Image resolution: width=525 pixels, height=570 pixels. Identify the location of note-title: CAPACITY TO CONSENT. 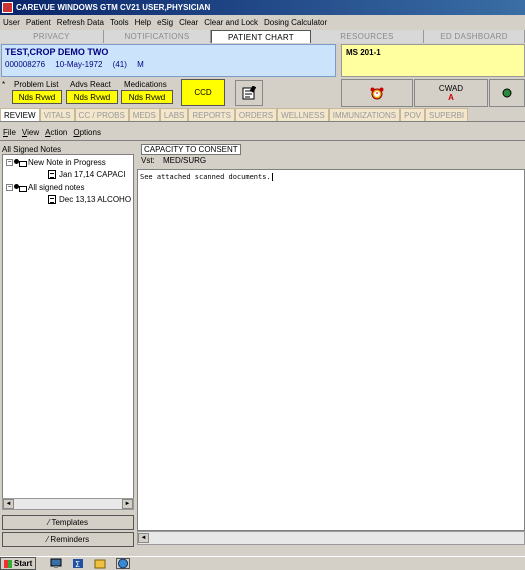
(191, 149).